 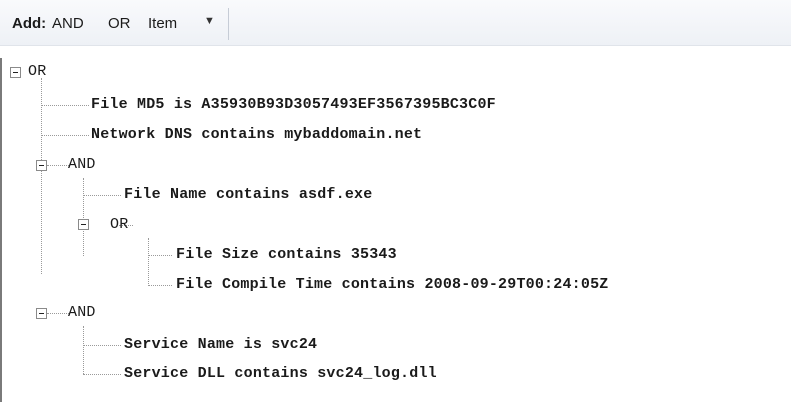 What do you see at coordinates (68, 23) in the screenshot?
I see `add-and-button: AND` at bounding box center [68, 23].